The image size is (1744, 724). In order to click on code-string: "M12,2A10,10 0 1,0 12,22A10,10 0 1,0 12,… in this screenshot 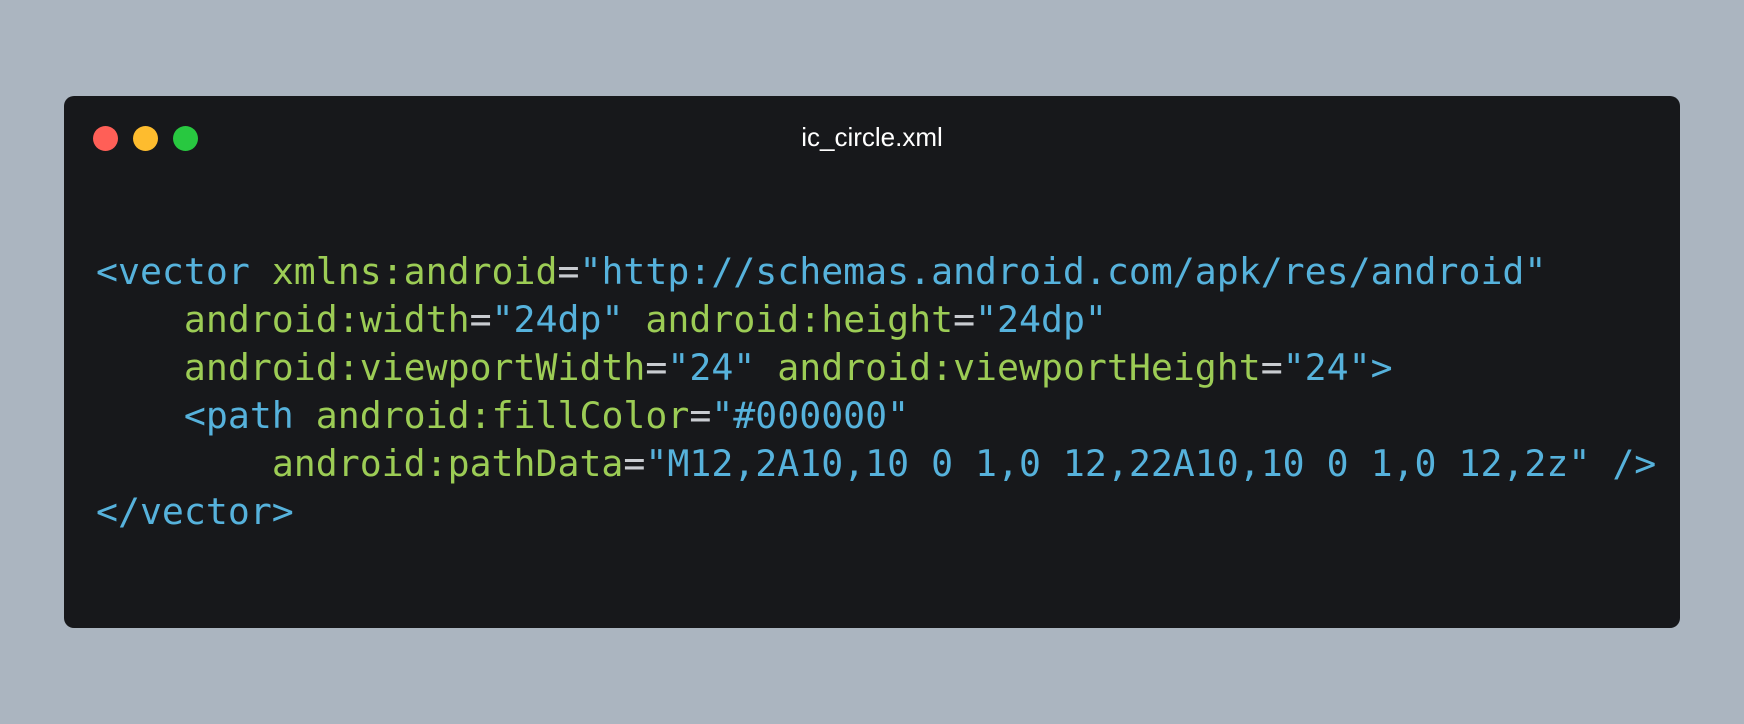, I will do `click(1118, 463)`.